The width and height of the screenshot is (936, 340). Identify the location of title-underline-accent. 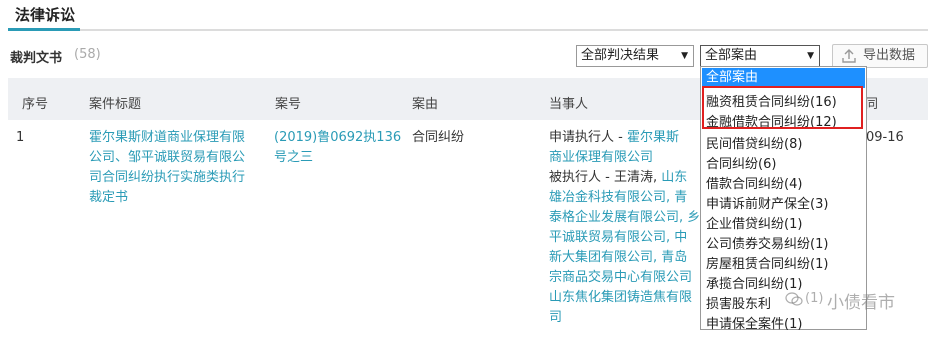
(44, 29).